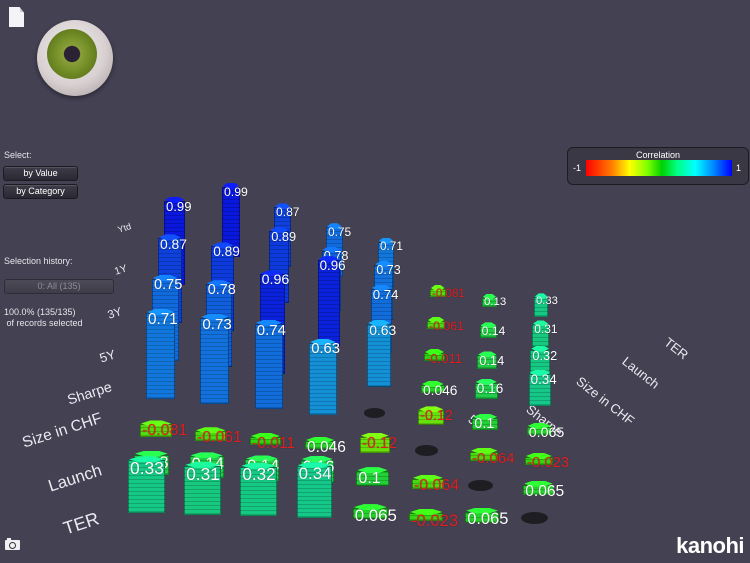 Image resolution: width=750 pixels, height=563 pixels. Describe the element at coordinates (710, 545) in the screenshot. I see `brand-logo: kanohi` at that location.